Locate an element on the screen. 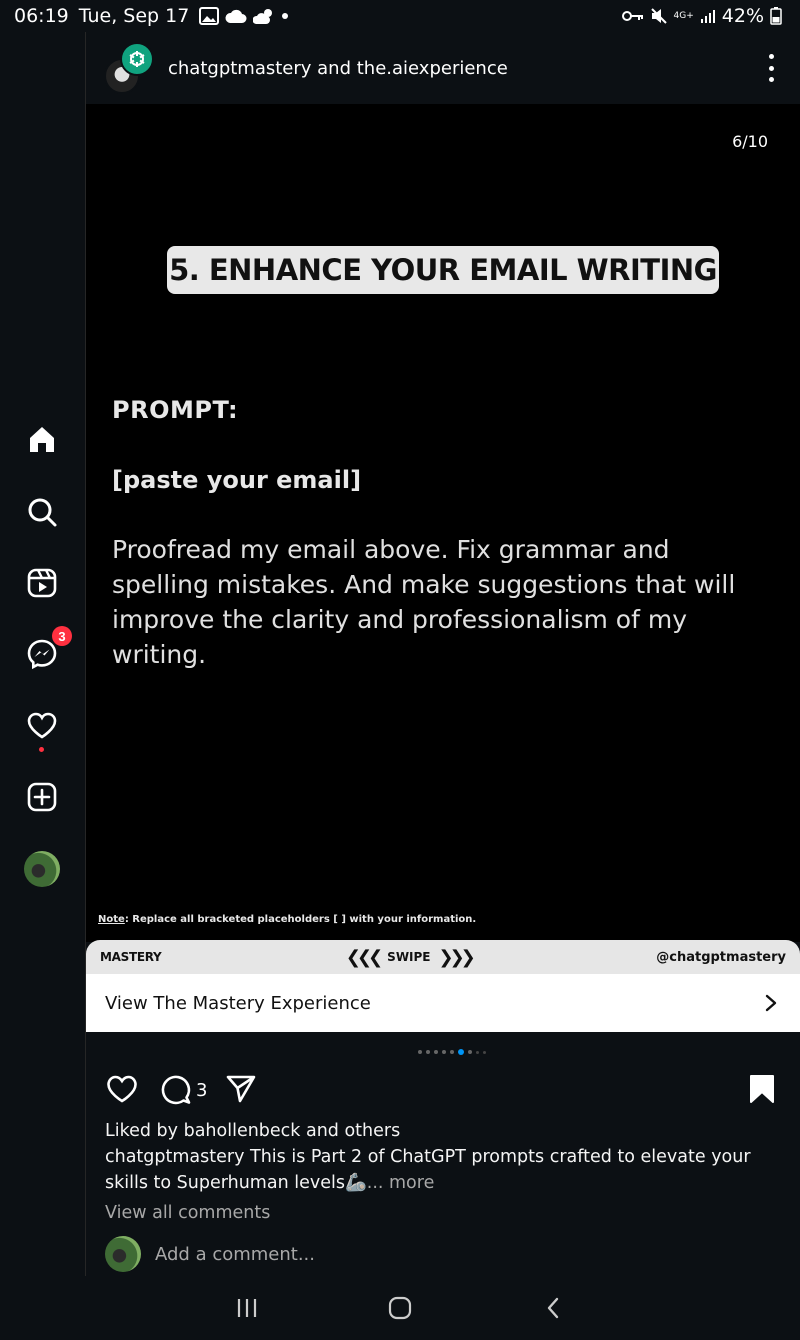  save-button is located at coordinates (762, 1089).